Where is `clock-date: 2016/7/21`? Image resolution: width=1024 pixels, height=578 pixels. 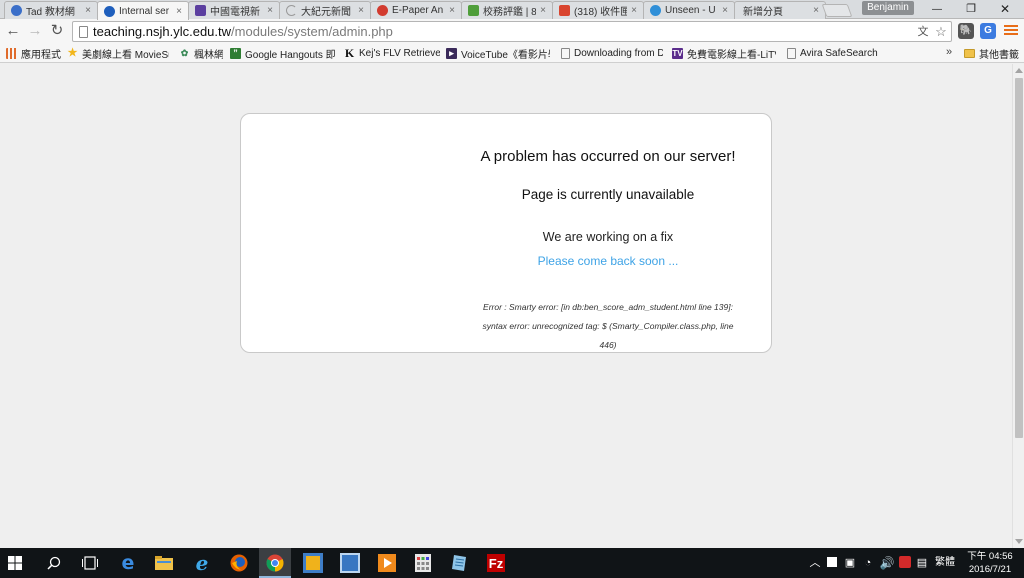
clock-date: 2016/7/21 is located at coordinates (990, 569).